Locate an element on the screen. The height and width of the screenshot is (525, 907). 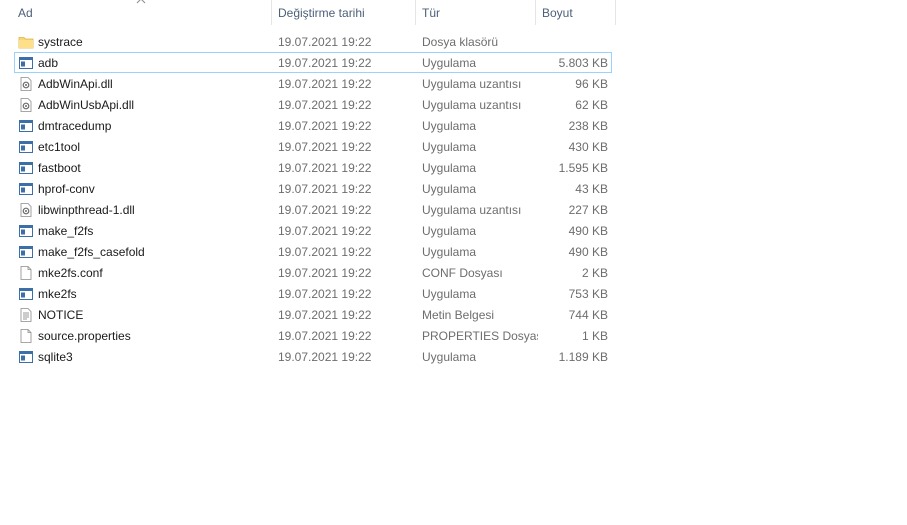
file-name: mke2fs.conf is located at coordinates (70, 273).